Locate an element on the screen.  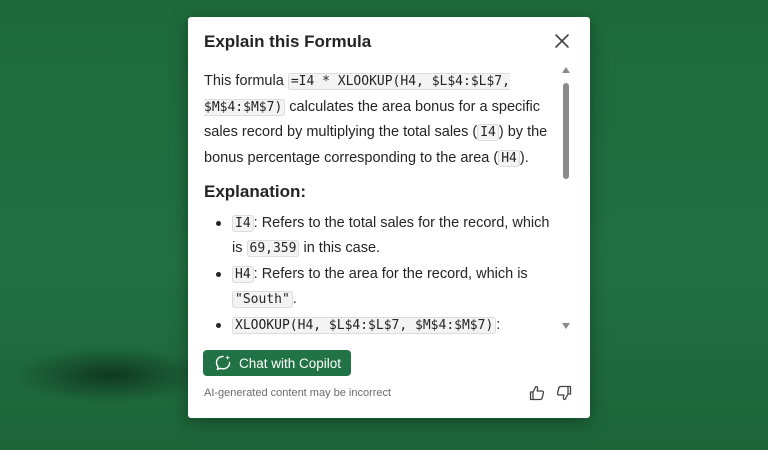
value-code: "South" is located at coordinates (262, 299).